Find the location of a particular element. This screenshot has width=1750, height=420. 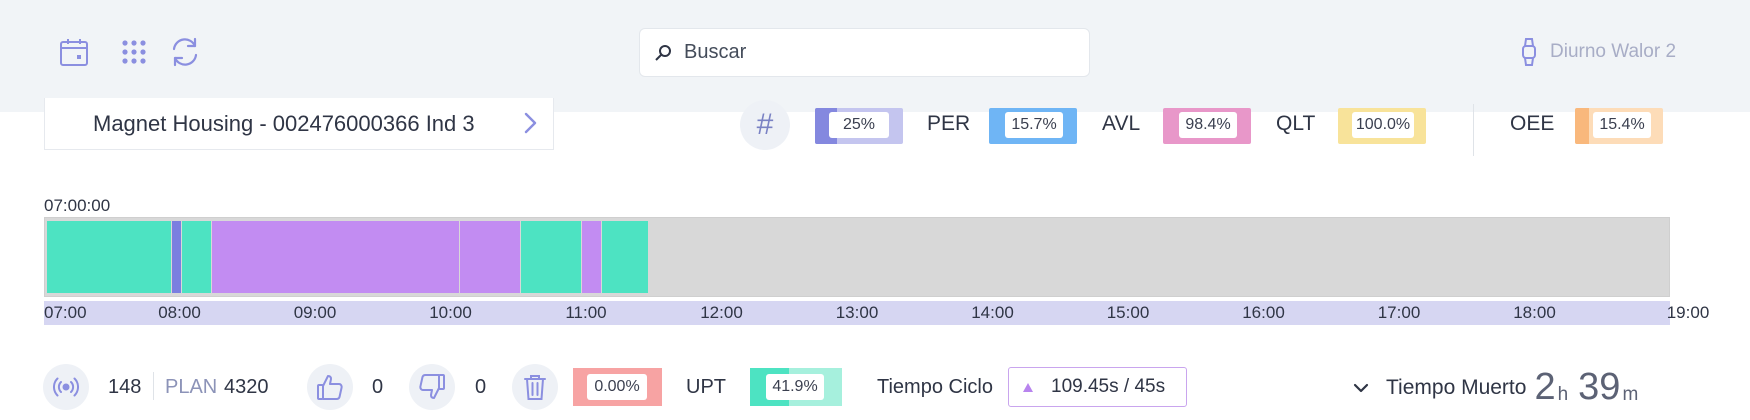

dead-hours-unit: h is located at coordinates (1563, 394).